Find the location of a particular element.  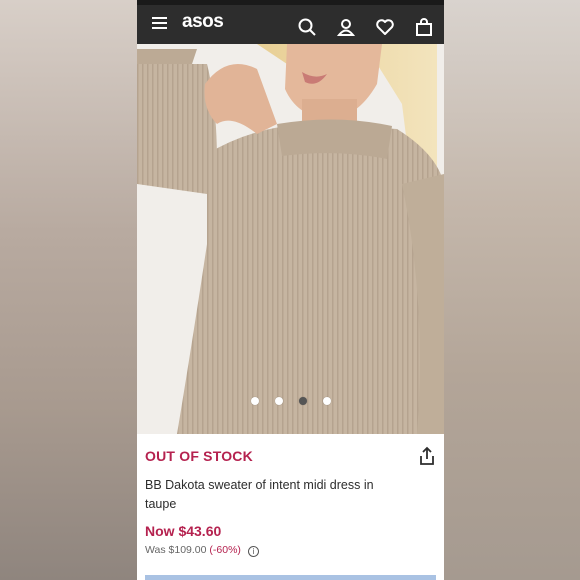

gallery-pagination is located at coordinates (290, 401).